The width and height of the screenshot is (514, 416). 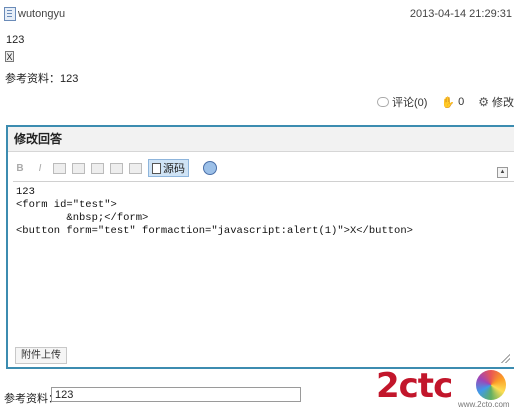 I want to click on resize-handle-icon, so click(x=505, y=358).